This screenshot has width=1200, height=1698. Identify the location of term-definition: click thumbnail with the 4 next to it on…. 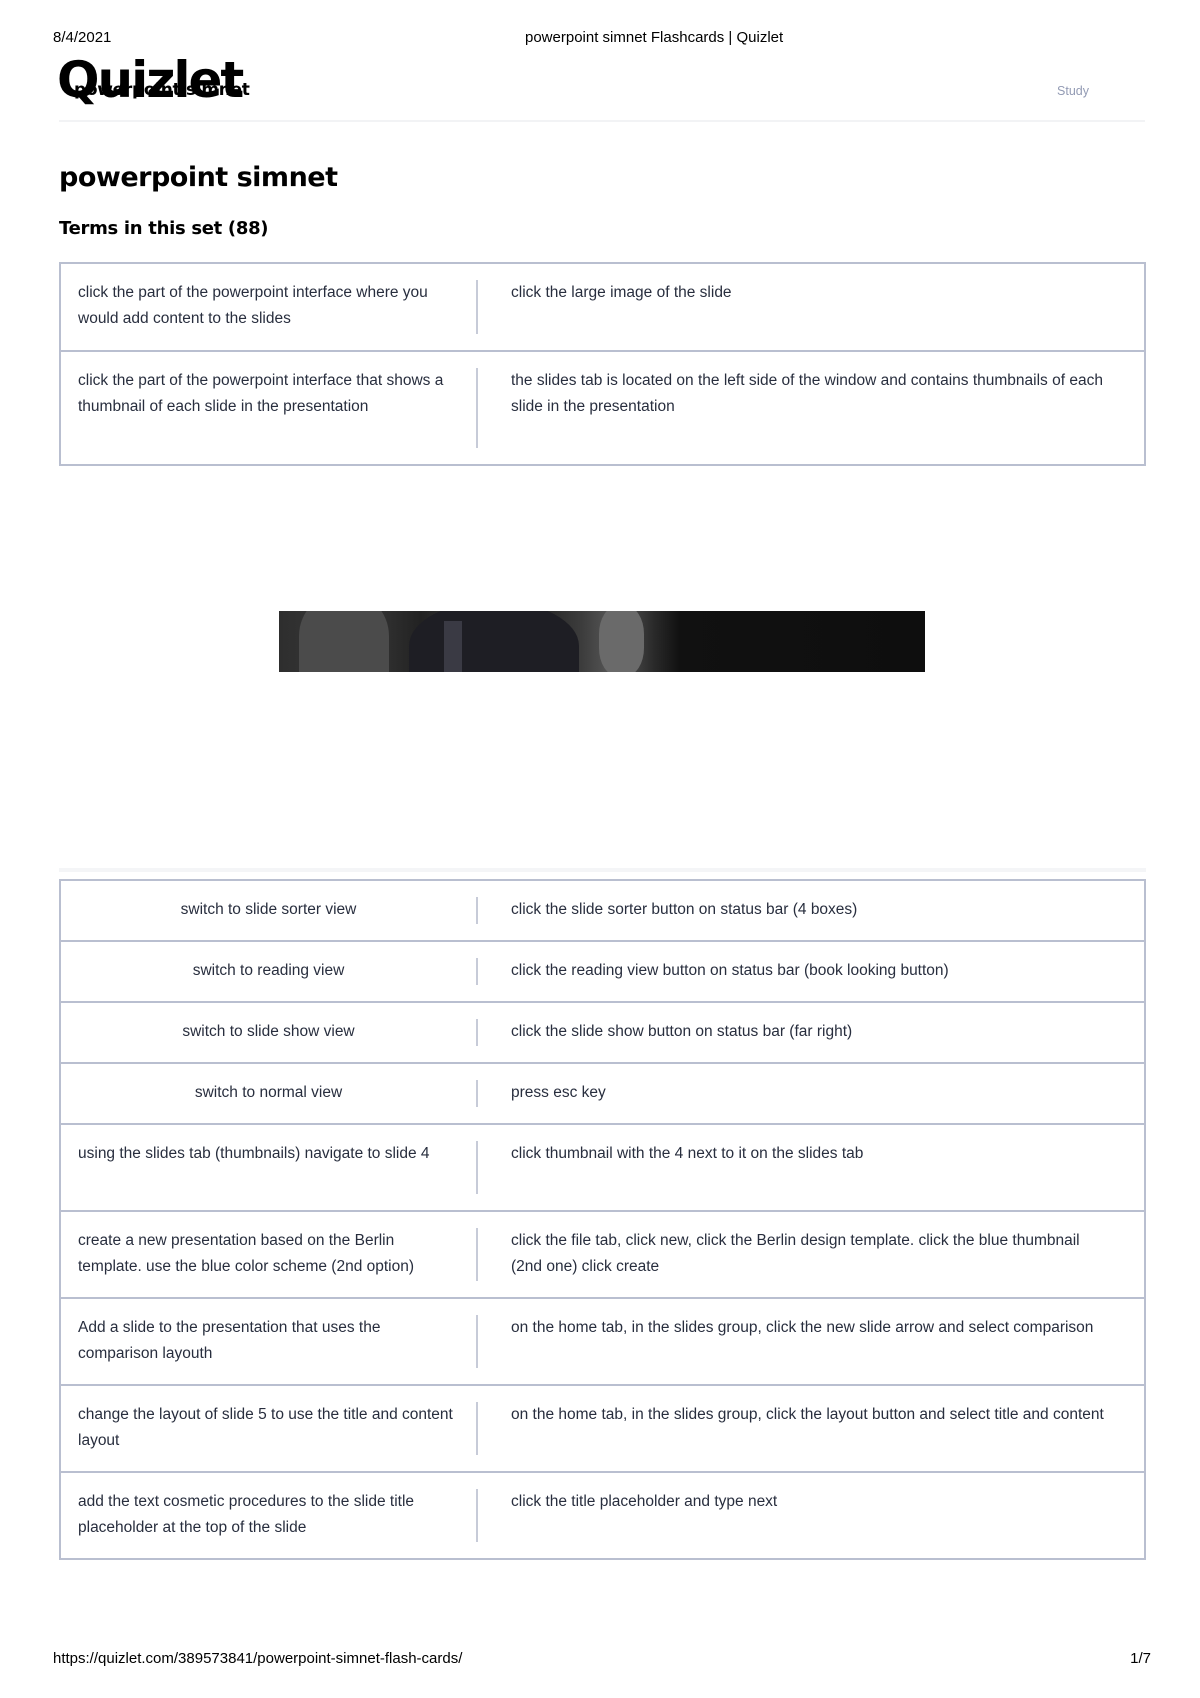
(687, 1153).